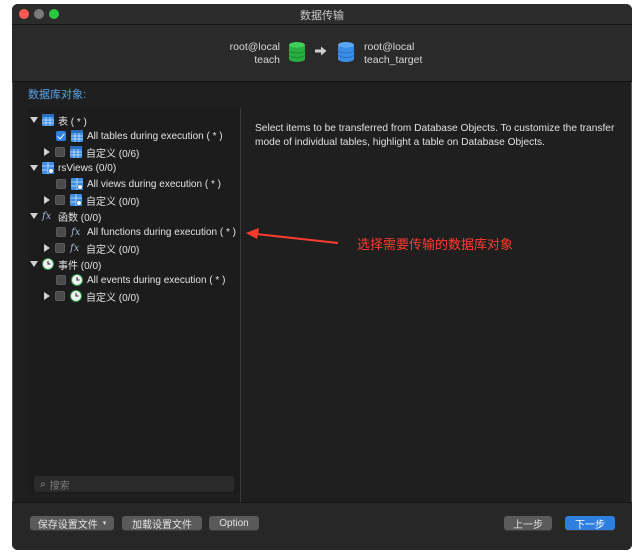 The image size is (640, 554). What do you see at coordinates (113, 250) in the screenshot?
I see `custom-functions-label: 自定义 (0/0)` at bounding box center [113, 250].